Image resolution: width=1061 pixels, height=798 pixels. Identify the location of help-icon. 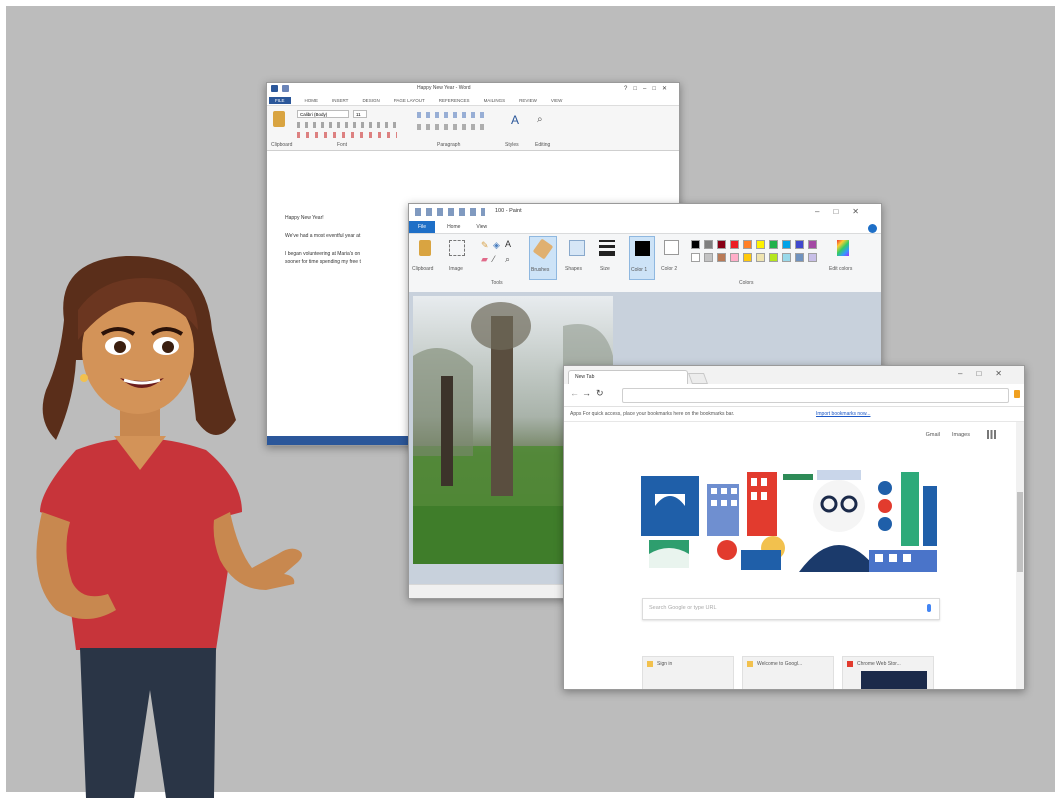
(872, 228).